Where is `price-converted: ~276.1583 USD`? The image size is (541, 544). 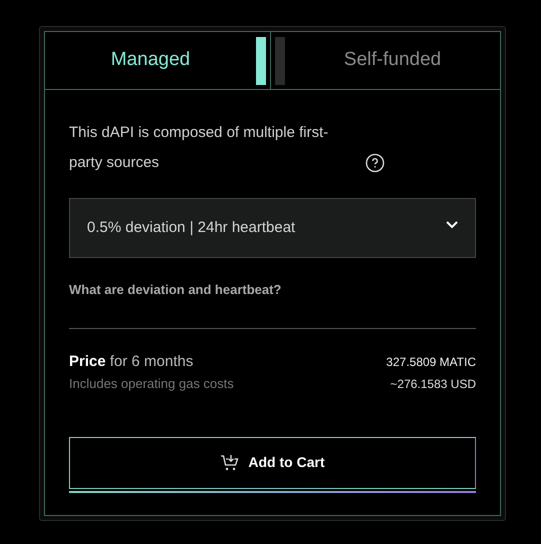
price-converted: ~276.1583 USD is located at coordinates (433, 384).